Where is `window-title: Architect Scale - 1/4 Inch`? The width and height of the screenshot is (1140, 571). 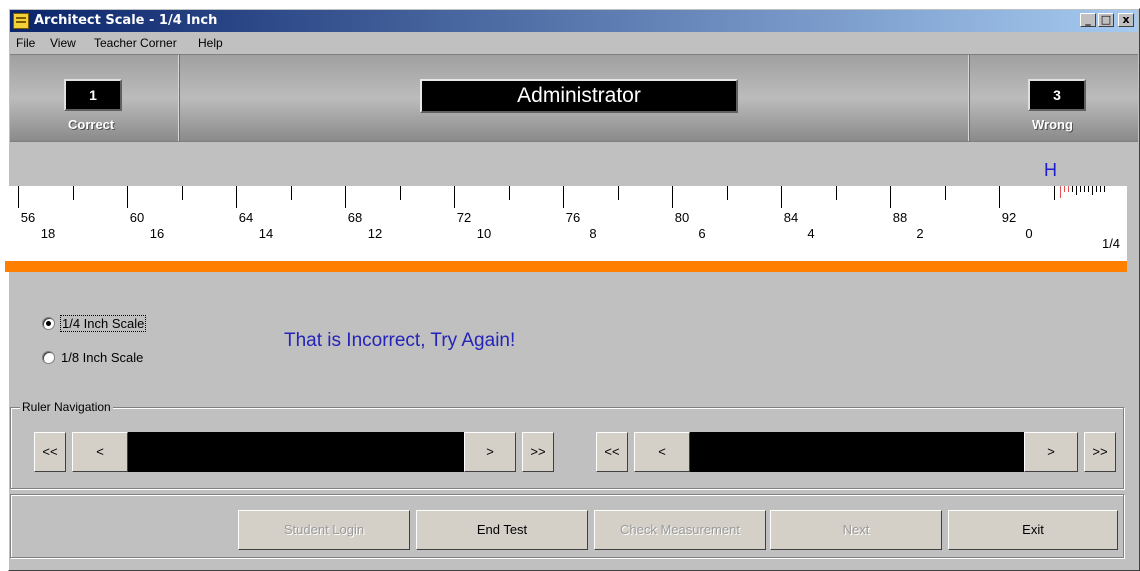 window-title: Architect Scale - 1/4 Inch is located at coordinates (126, 20).